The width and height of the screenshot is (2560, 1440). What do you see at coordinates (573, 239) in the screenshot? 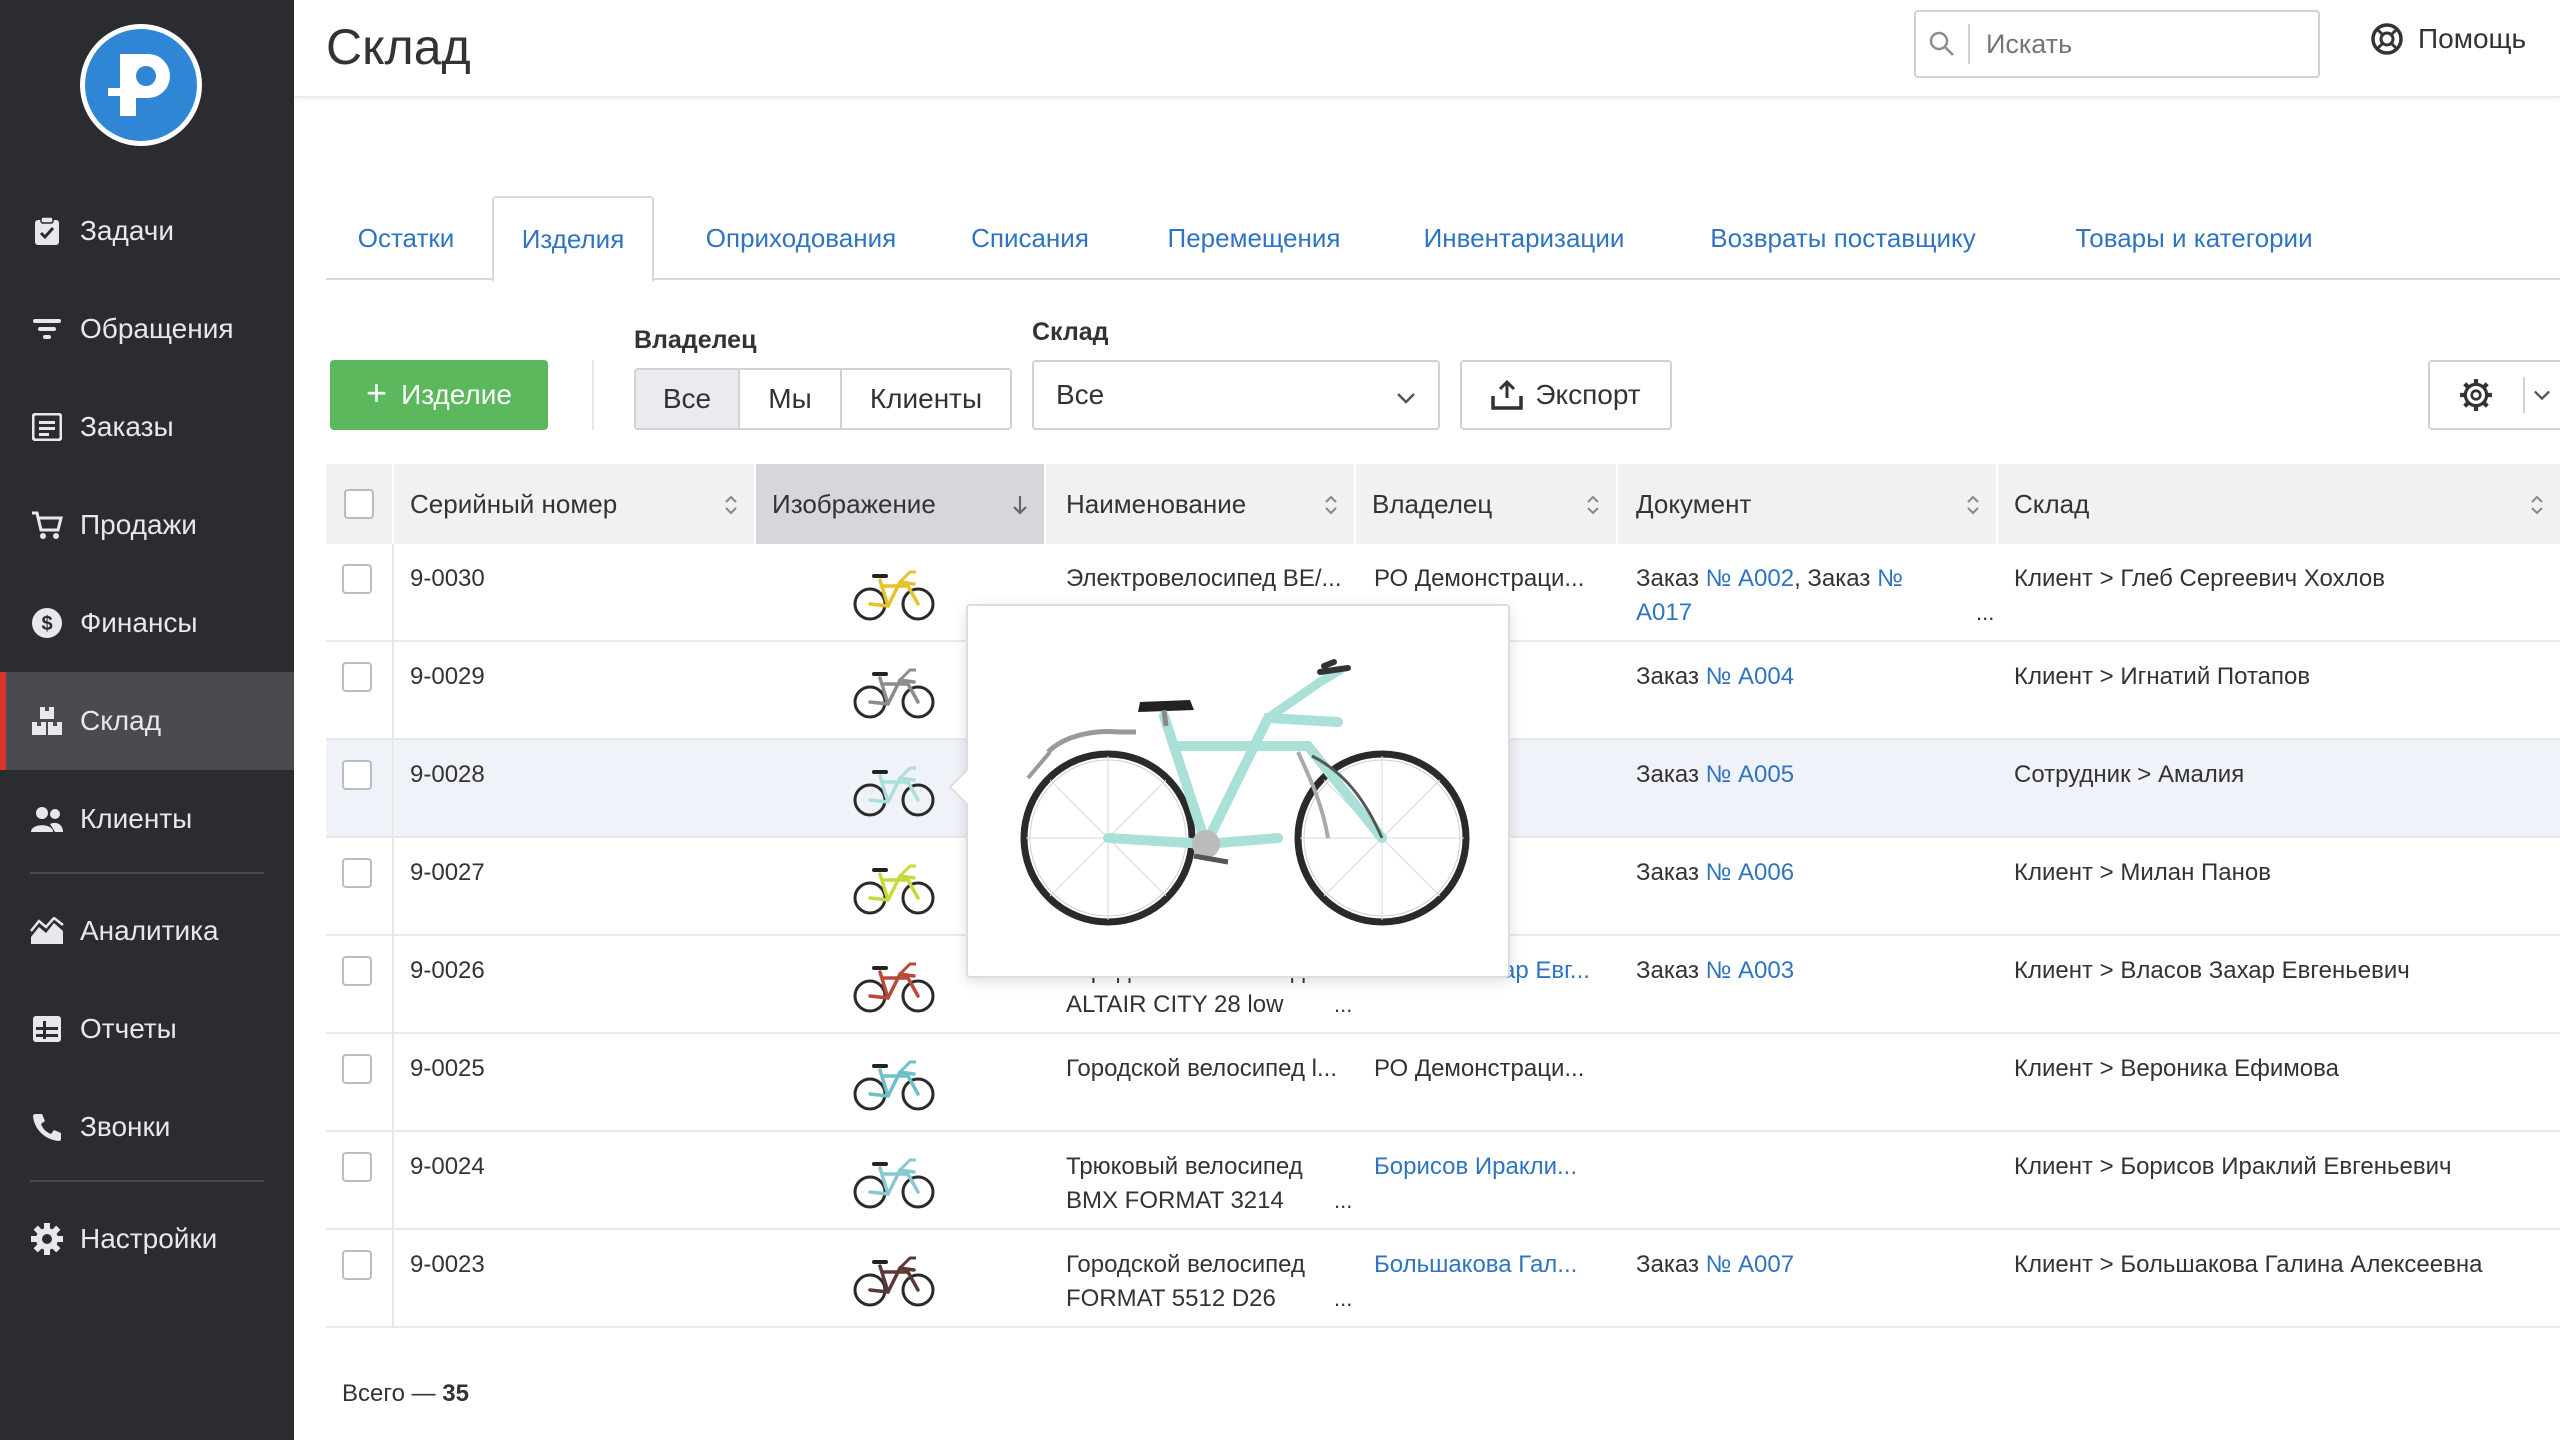
I see `tab-items: Изделия` at bounding box center [573, 239].